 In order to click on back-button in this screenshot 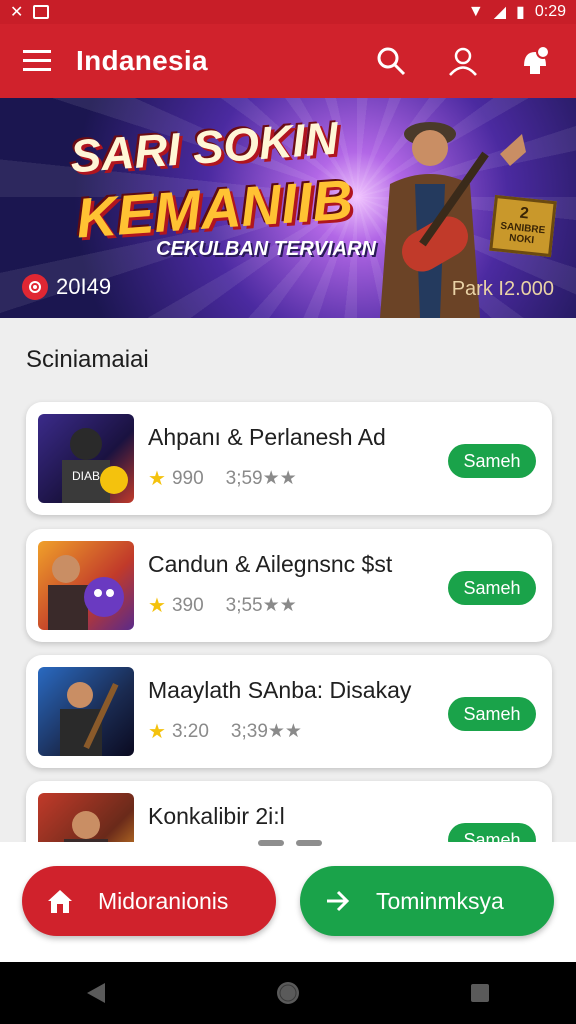, I will do `click(96, 993)`.